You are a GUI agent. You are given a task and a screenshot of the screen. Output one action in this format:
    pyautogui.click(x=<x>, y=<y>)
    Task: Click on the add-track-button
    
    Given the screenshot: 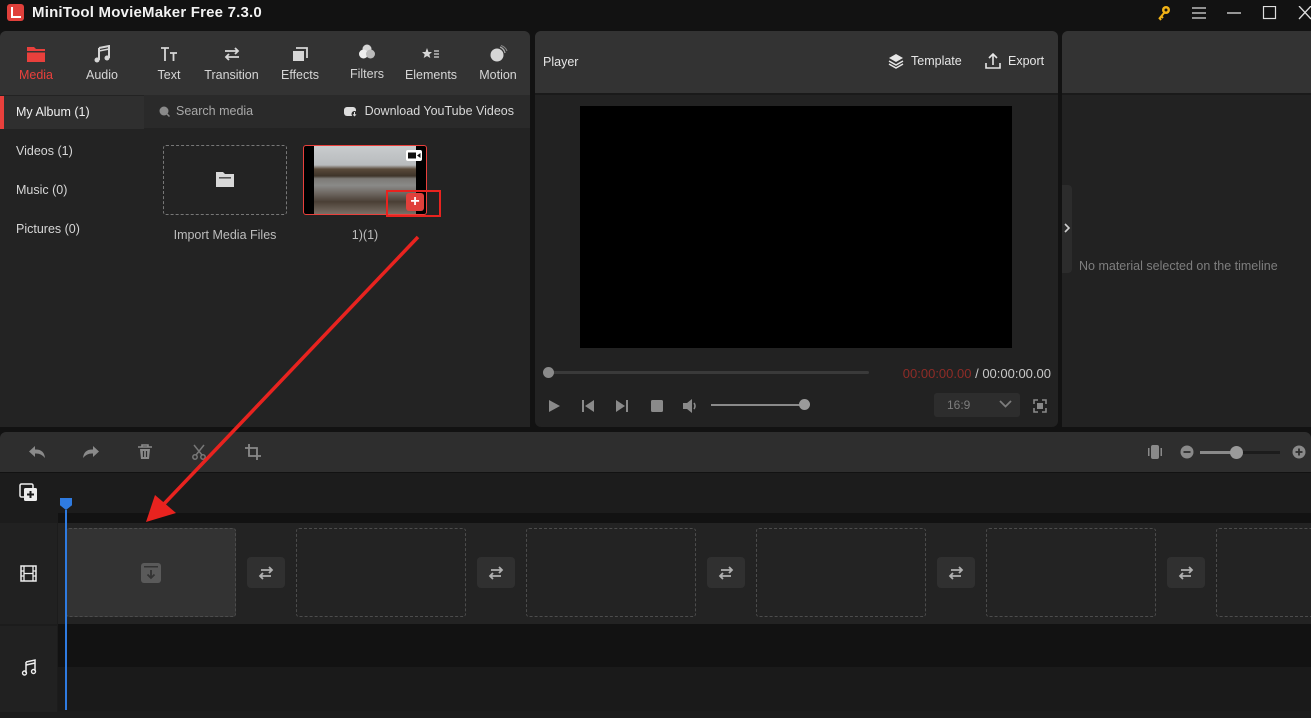 What is the action you would take?
    pyautogui.click(x=29, y=495)
    